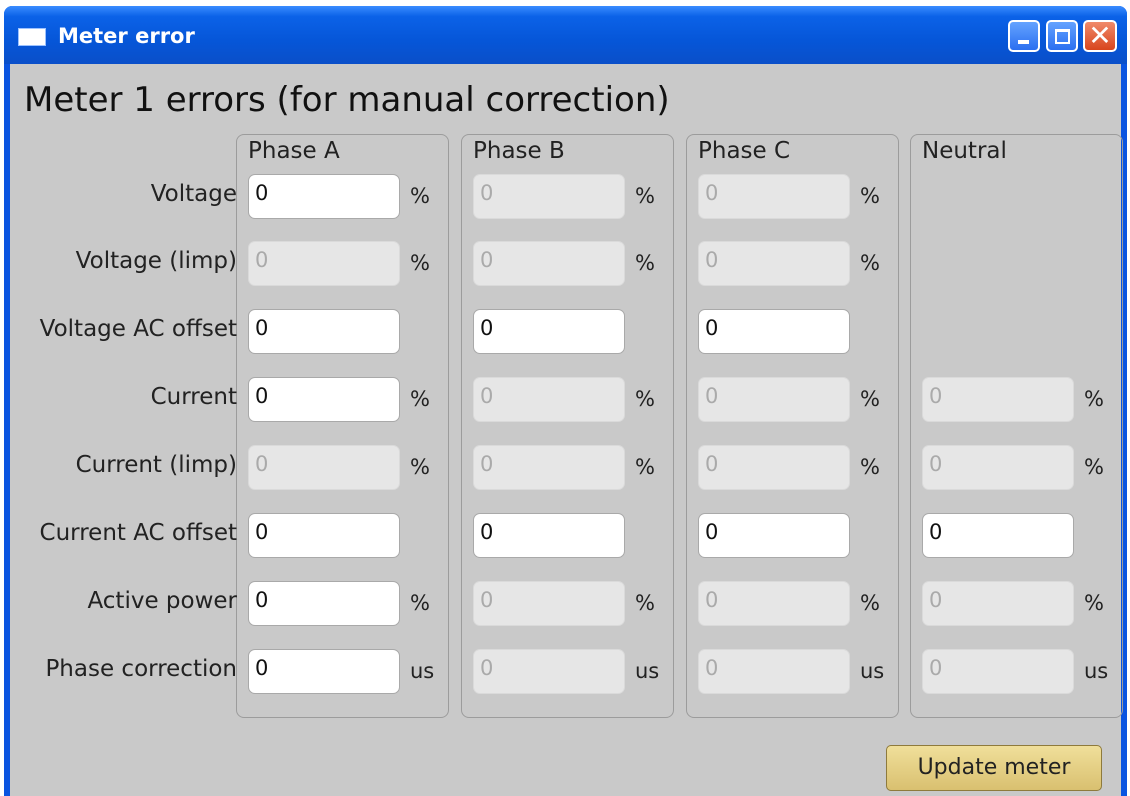  What do you see at coordinates (324, 331) in the screenshot?
I see `phase-a-voltage-ac-offset-input: 0` at bounding box center [324, 331].